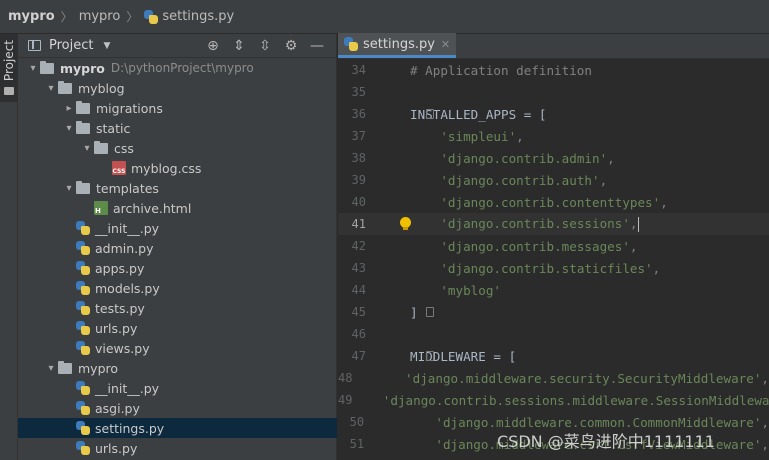 The height and width of the screenshot is (460, 769). I want to click on chevron-right-icon: ▸, so click(69, 108).